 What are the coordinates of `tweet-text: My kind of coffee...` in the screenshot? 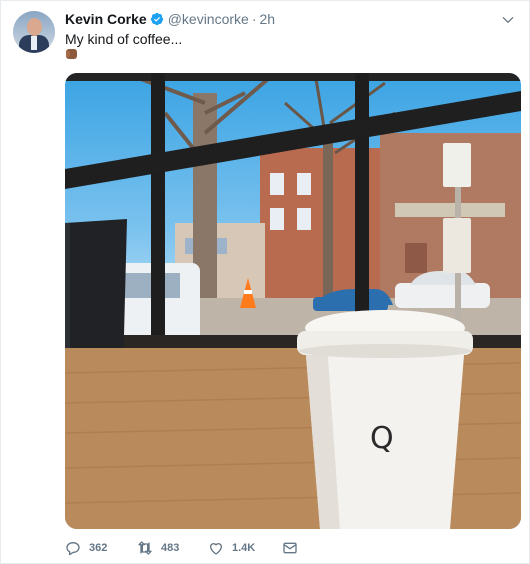 It's located at (124, 39).